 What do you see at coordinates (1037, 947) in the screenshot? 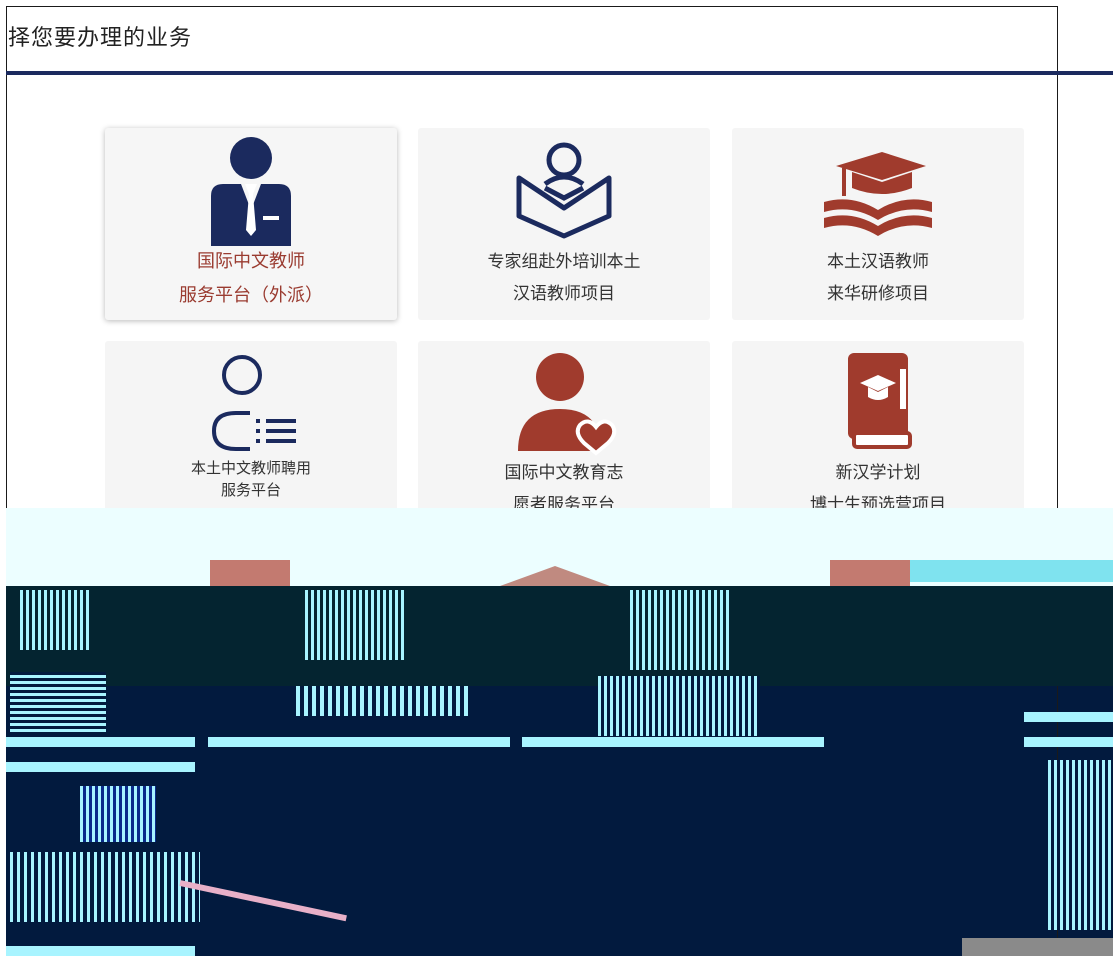
I see `glitch-grey-block` at bounding box center [1037, 947].